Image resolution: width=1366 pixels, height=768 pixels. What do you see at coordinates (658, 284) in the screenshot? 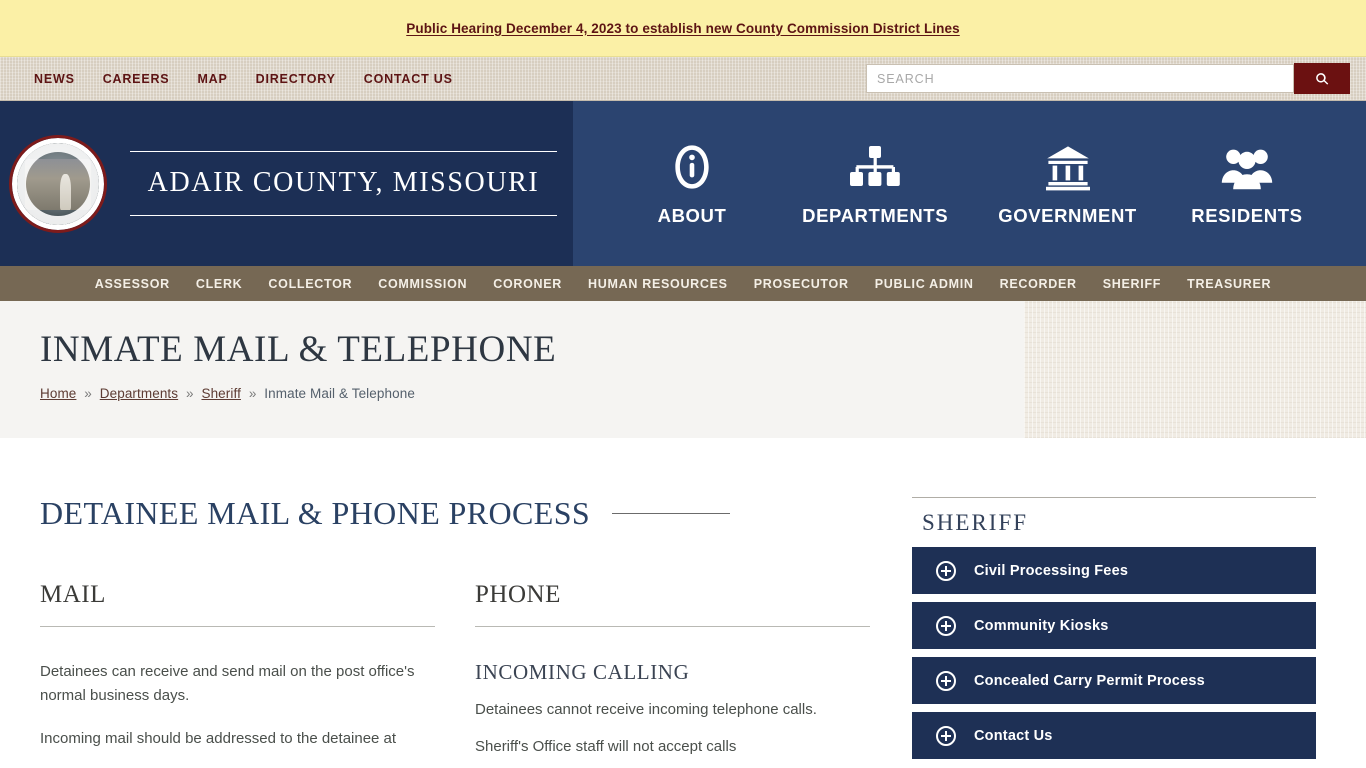
I see `dept-nav-item-human-resources: HUMAN RESOURCES` at bounding box center [658, 284].